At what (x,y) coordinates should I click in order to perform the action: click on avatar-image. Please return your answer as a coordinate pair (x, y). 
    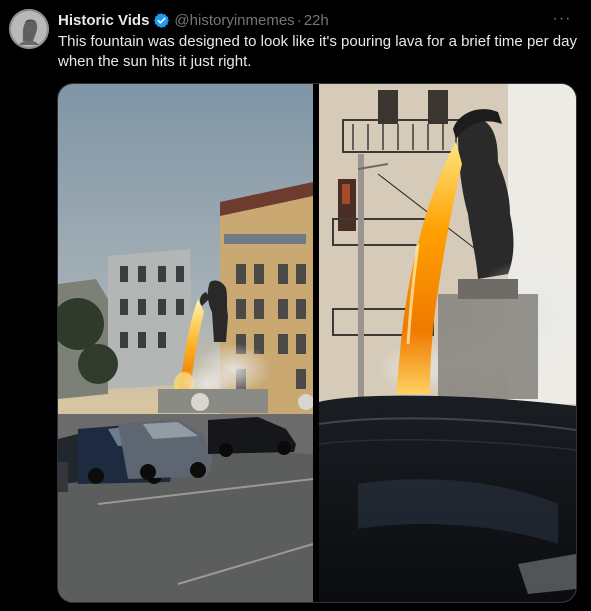
    Looking at the image, I should click on (29, 29).